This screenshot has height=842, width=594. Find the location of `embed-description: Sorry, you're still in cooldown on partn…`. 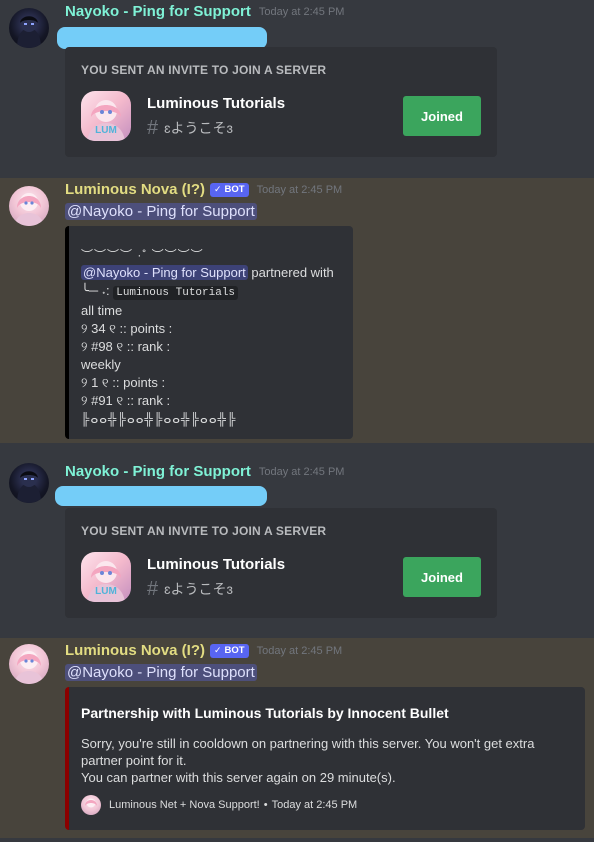

embed-description: Sorry, you're still in cooldown on partn… is located at coordinates (328, 760).